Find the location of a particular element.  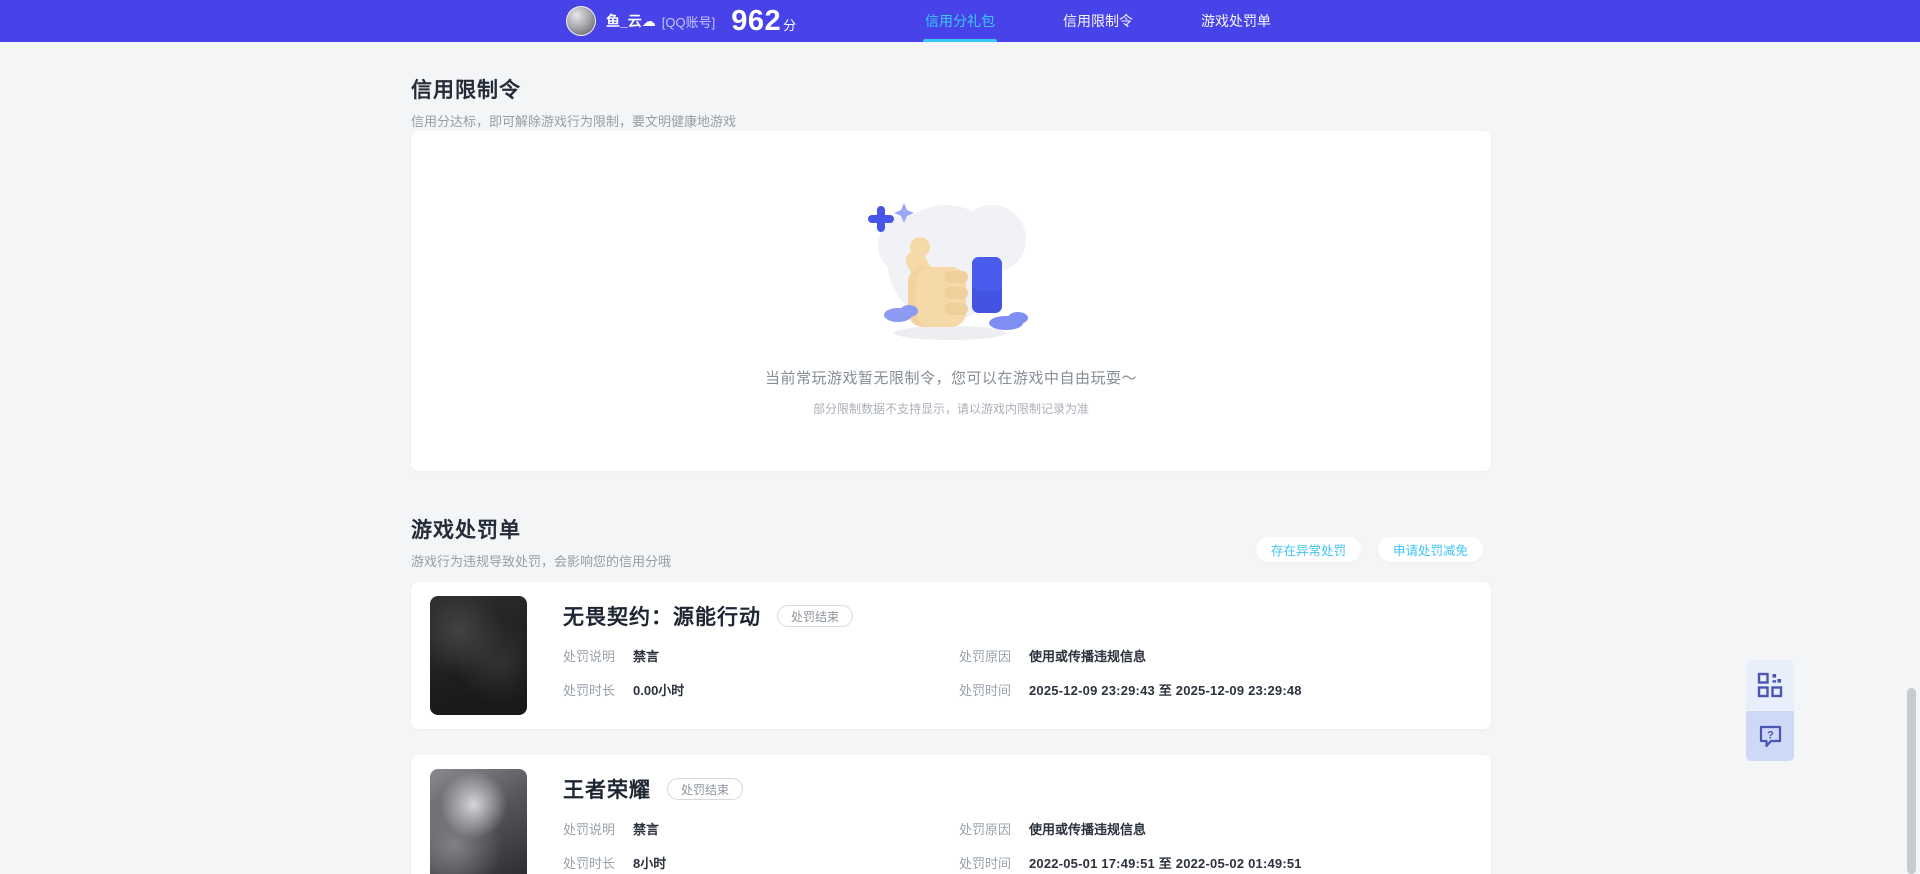

game-thumbnail-valorant is located at coordinates (478, 655).